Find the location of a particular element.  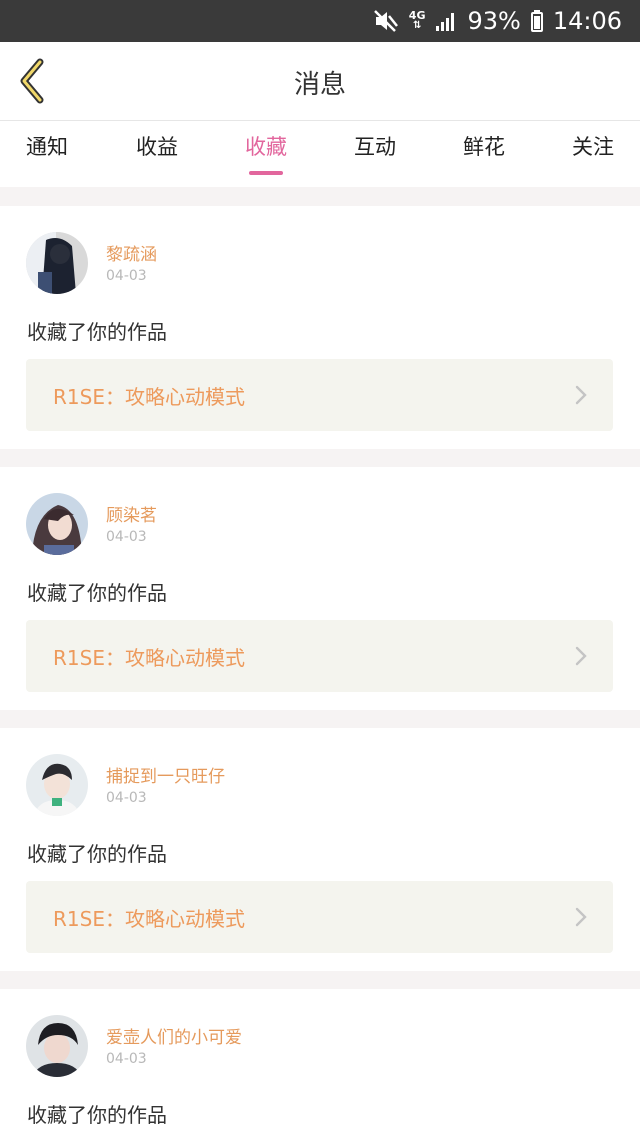

tab-follows: 关注 is located at coordinates (593, 146).